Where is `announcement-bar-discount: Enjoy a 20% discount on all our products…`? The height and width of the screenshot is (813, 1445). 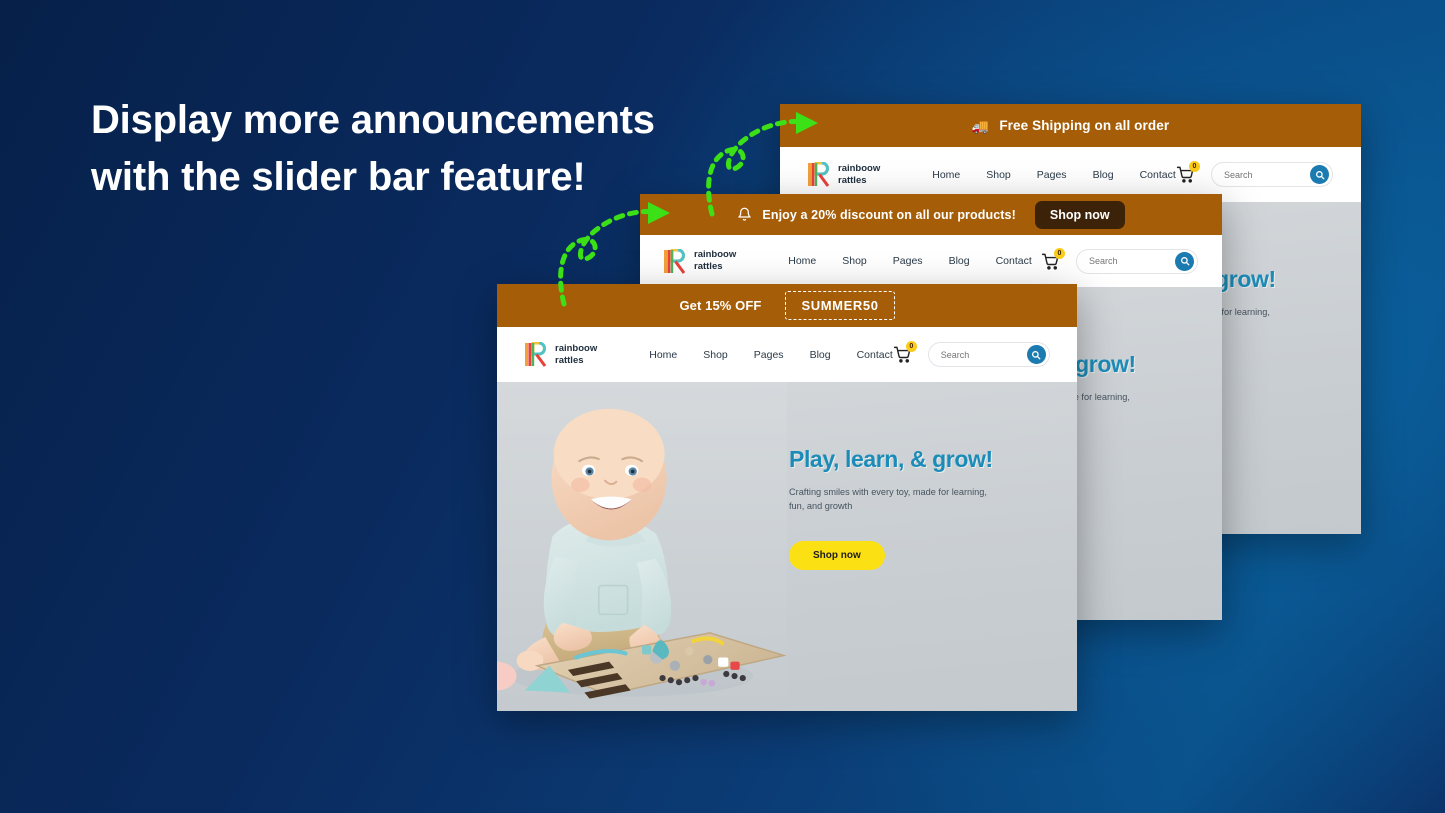
announcement-bar-discount: Enjoy a 20% discount on all our products… is located at coordinates (931, 214).